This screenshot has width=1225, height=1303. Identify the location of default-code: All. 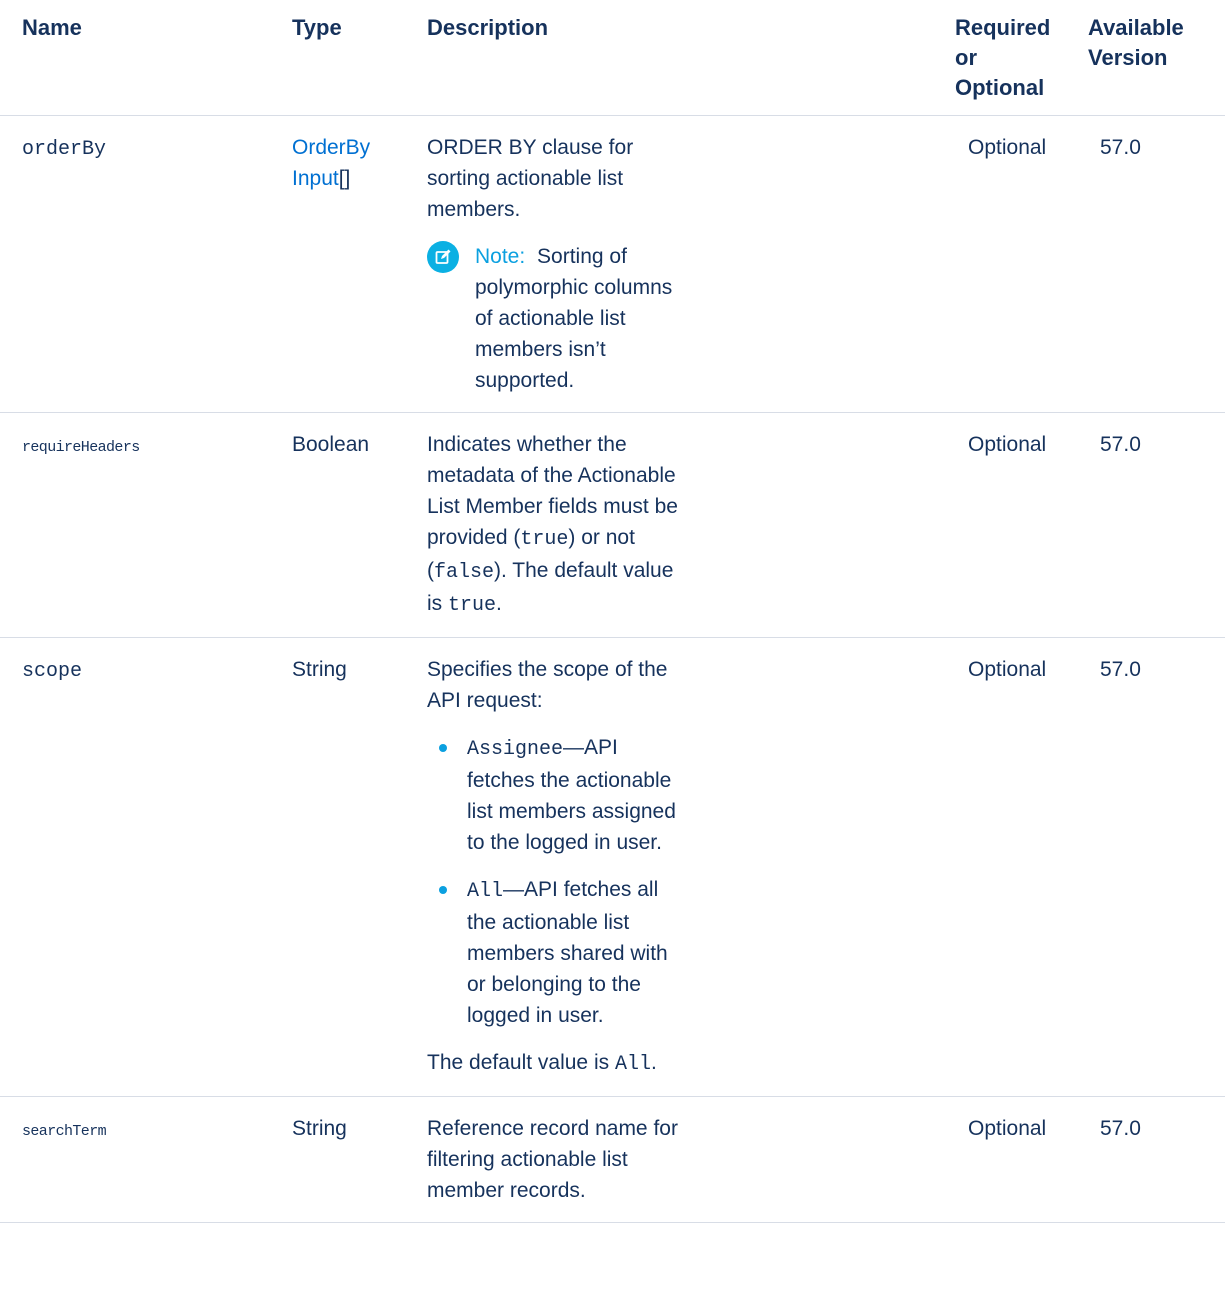
(632, 1064).